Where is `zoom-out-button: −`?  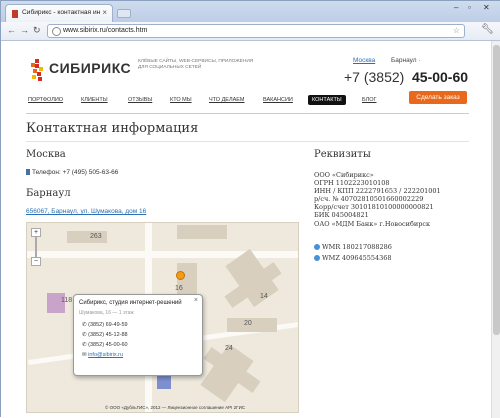
zoom-out-button: − is located at coordinates (36, 261).